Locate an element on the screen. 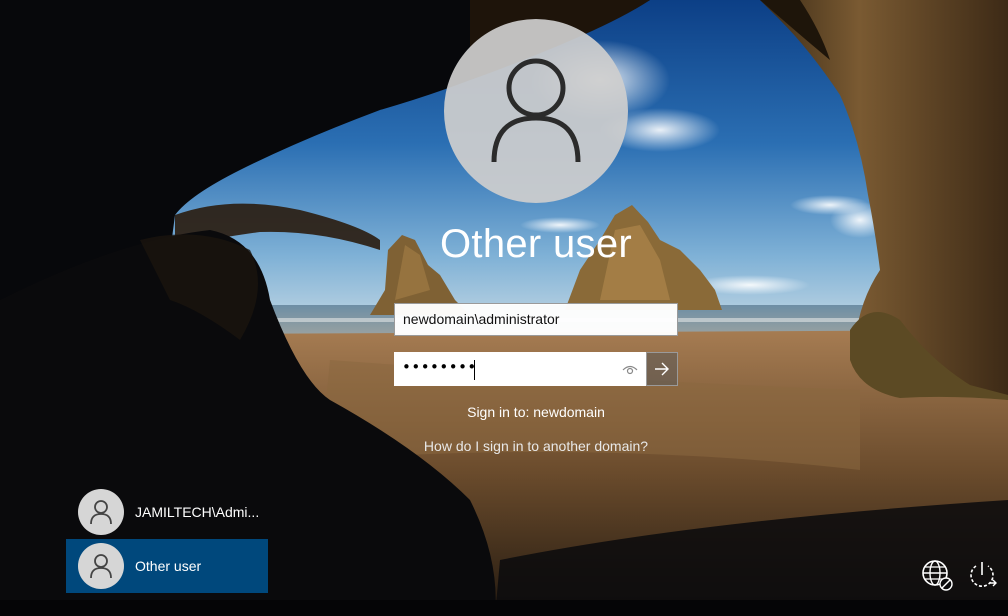 The image size is (1008, 616). eye-icon is located at coordinates (630, 369).